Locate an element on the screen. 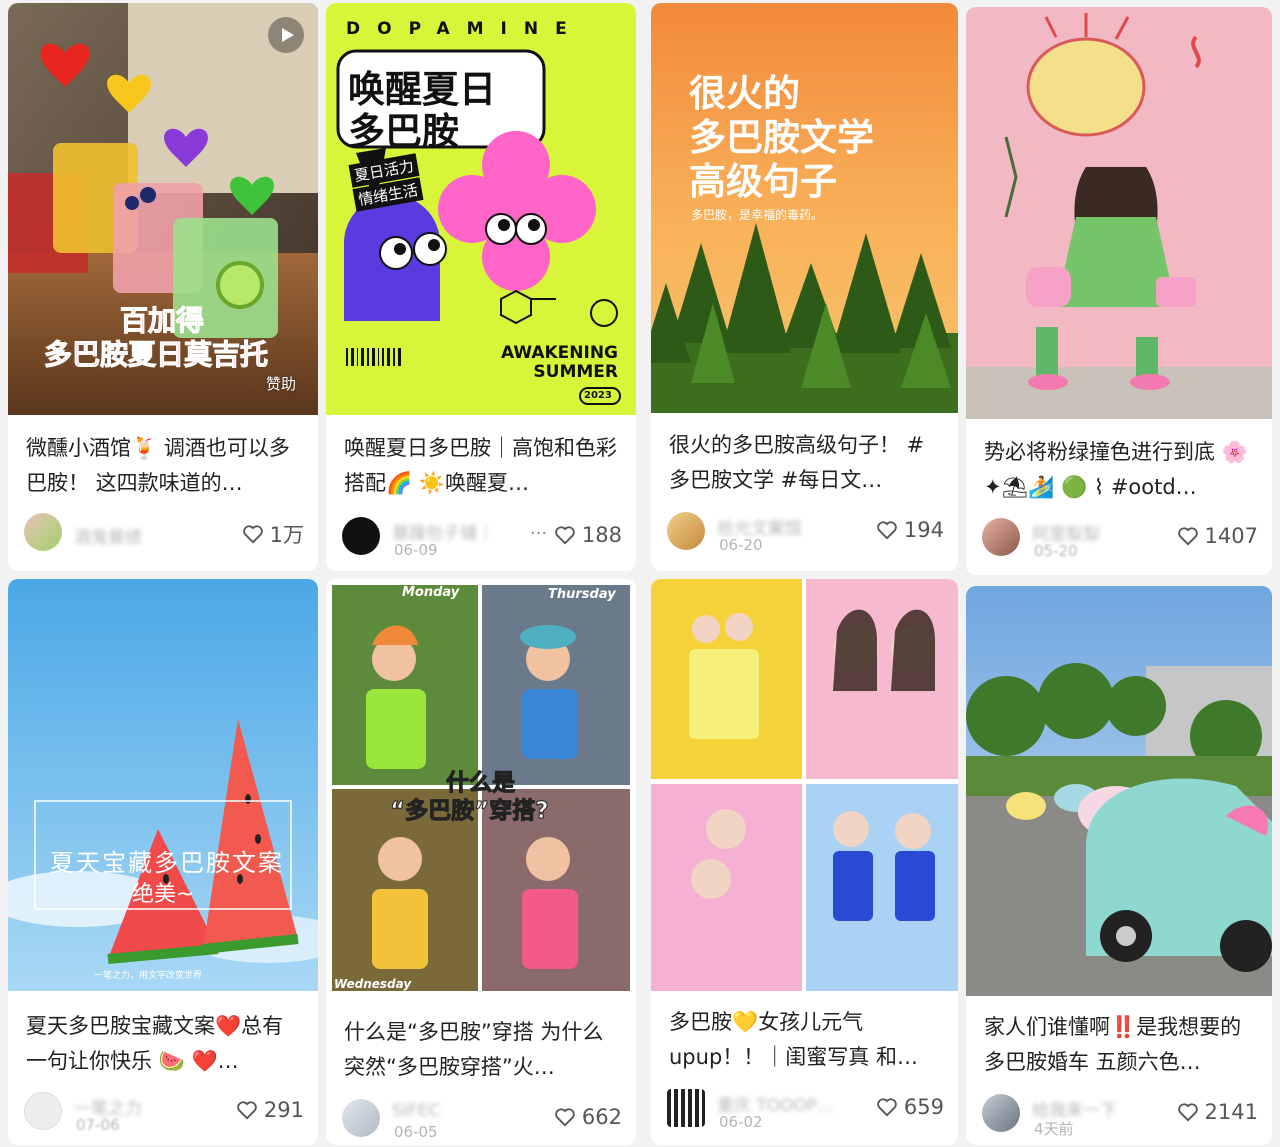 The height and width of the screenshot is (1147, 1280). like-button: 659 is located at coordinates (910, 1107).